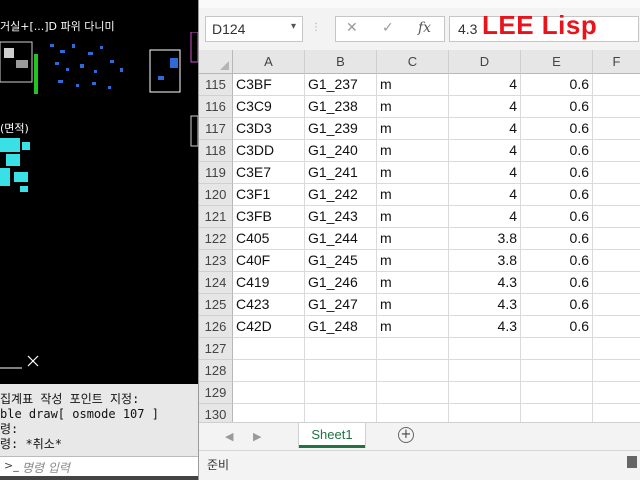 The image size is (640, 480). I want to click on table-cell: C3DD, so click(269, 151).